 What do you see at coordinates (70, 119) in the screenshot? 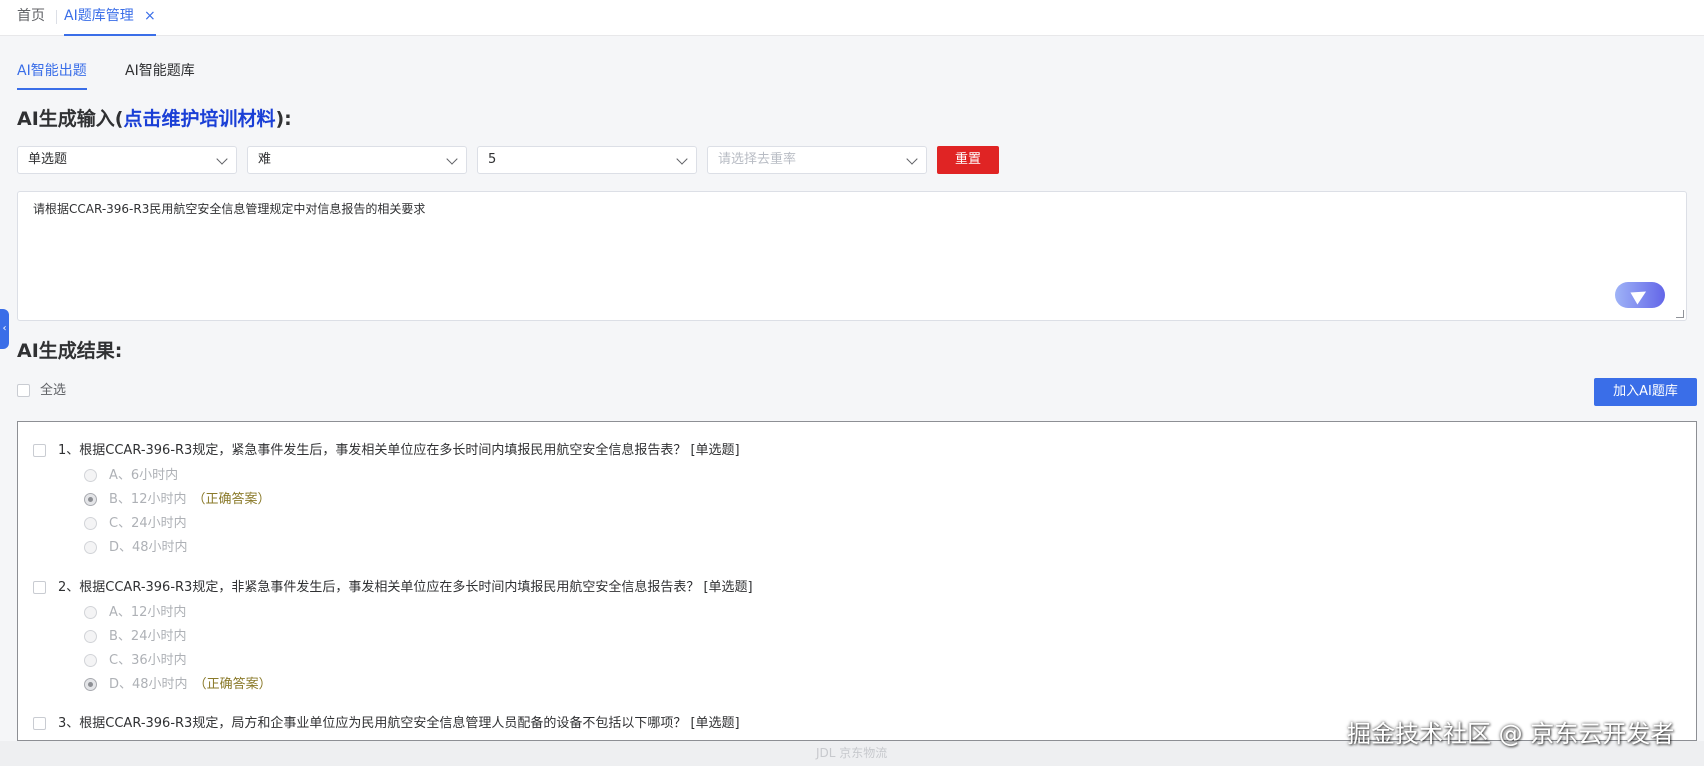
I see `title-prefix: AI生成输入(` at bounding box center [70, 119].